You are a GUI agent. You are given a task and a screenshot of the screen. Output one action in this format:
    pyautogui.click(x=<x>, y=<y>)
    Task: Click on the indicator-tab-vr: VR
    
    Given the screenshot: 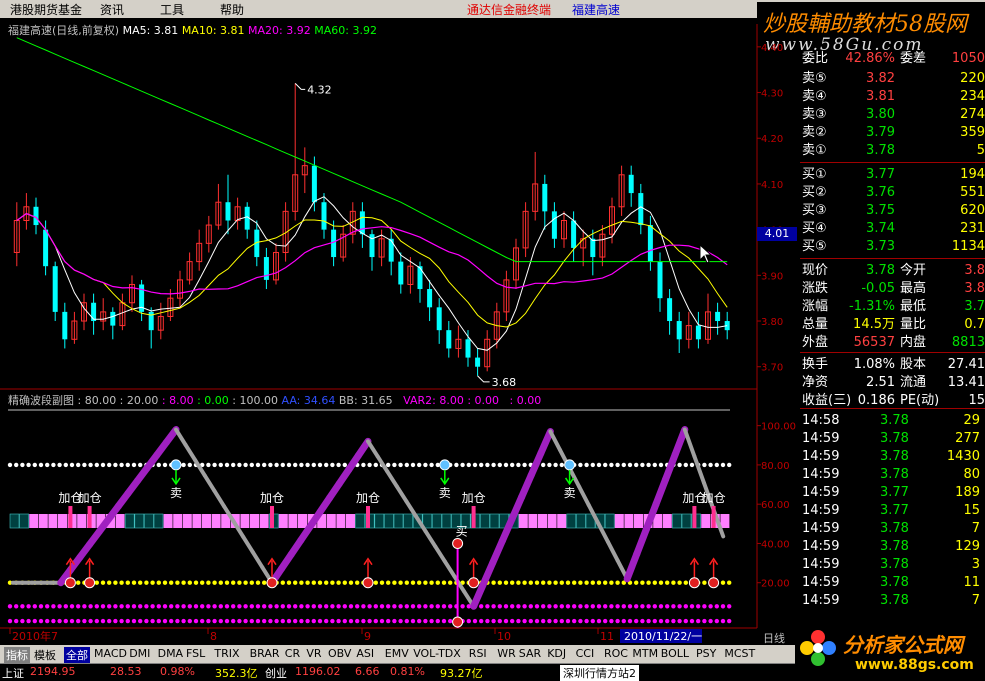 What is the action you would take?
    pyautogui.click(x=313, y=653)
    